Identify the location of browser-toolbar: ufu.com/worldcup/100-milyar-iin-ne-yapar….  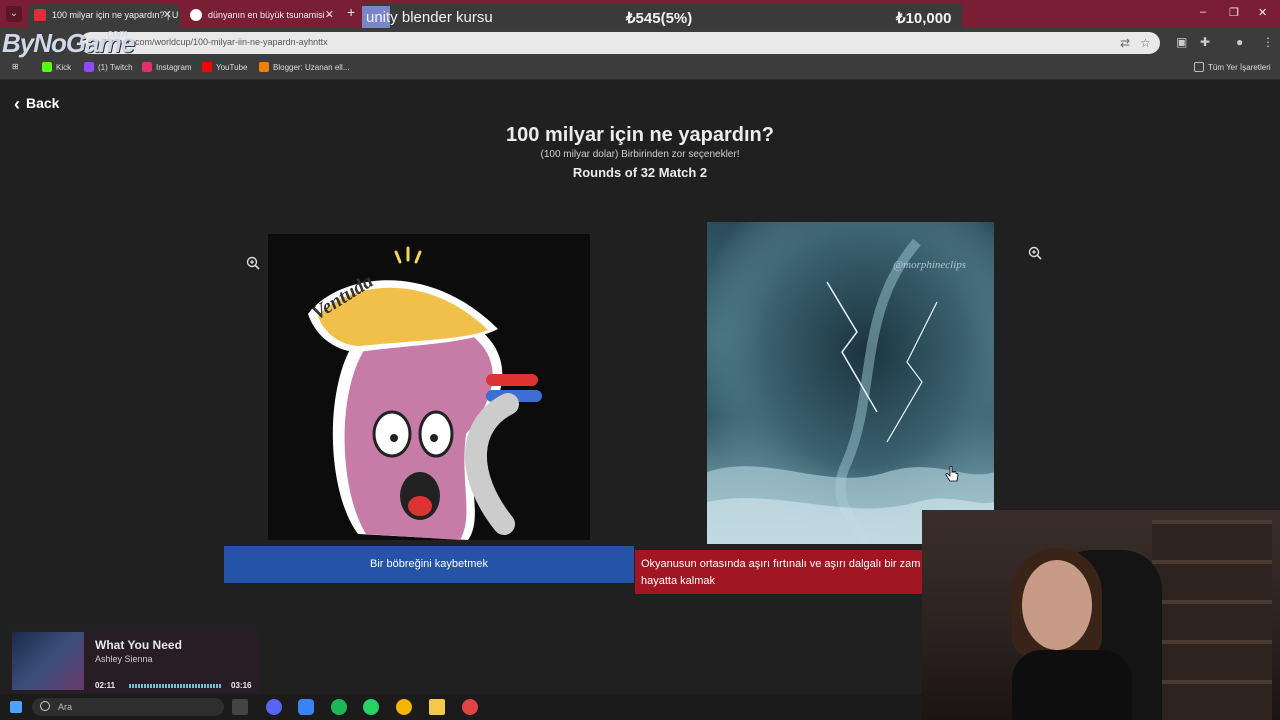
(640, 43).